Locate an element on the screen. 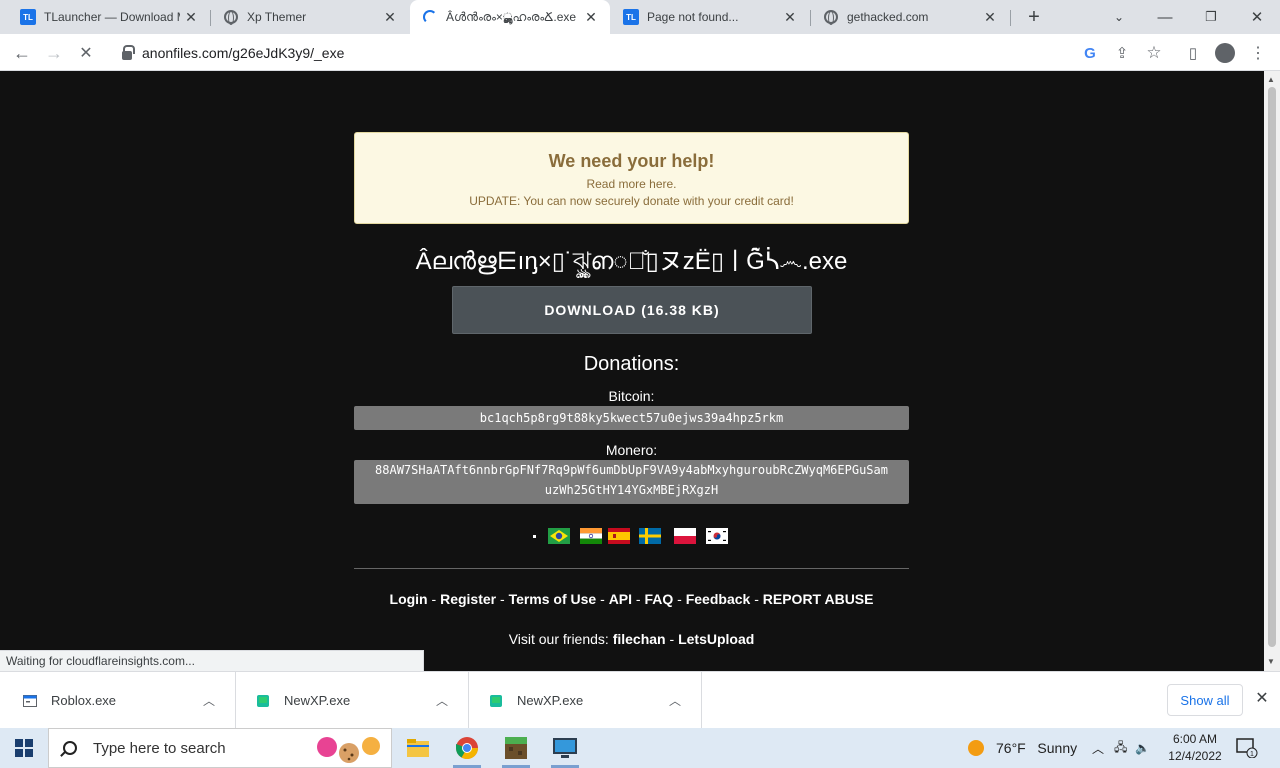 This screenshot has height=768, width=1280. taskbar-search-box: Type here to search is located at coordinates (220, 748).